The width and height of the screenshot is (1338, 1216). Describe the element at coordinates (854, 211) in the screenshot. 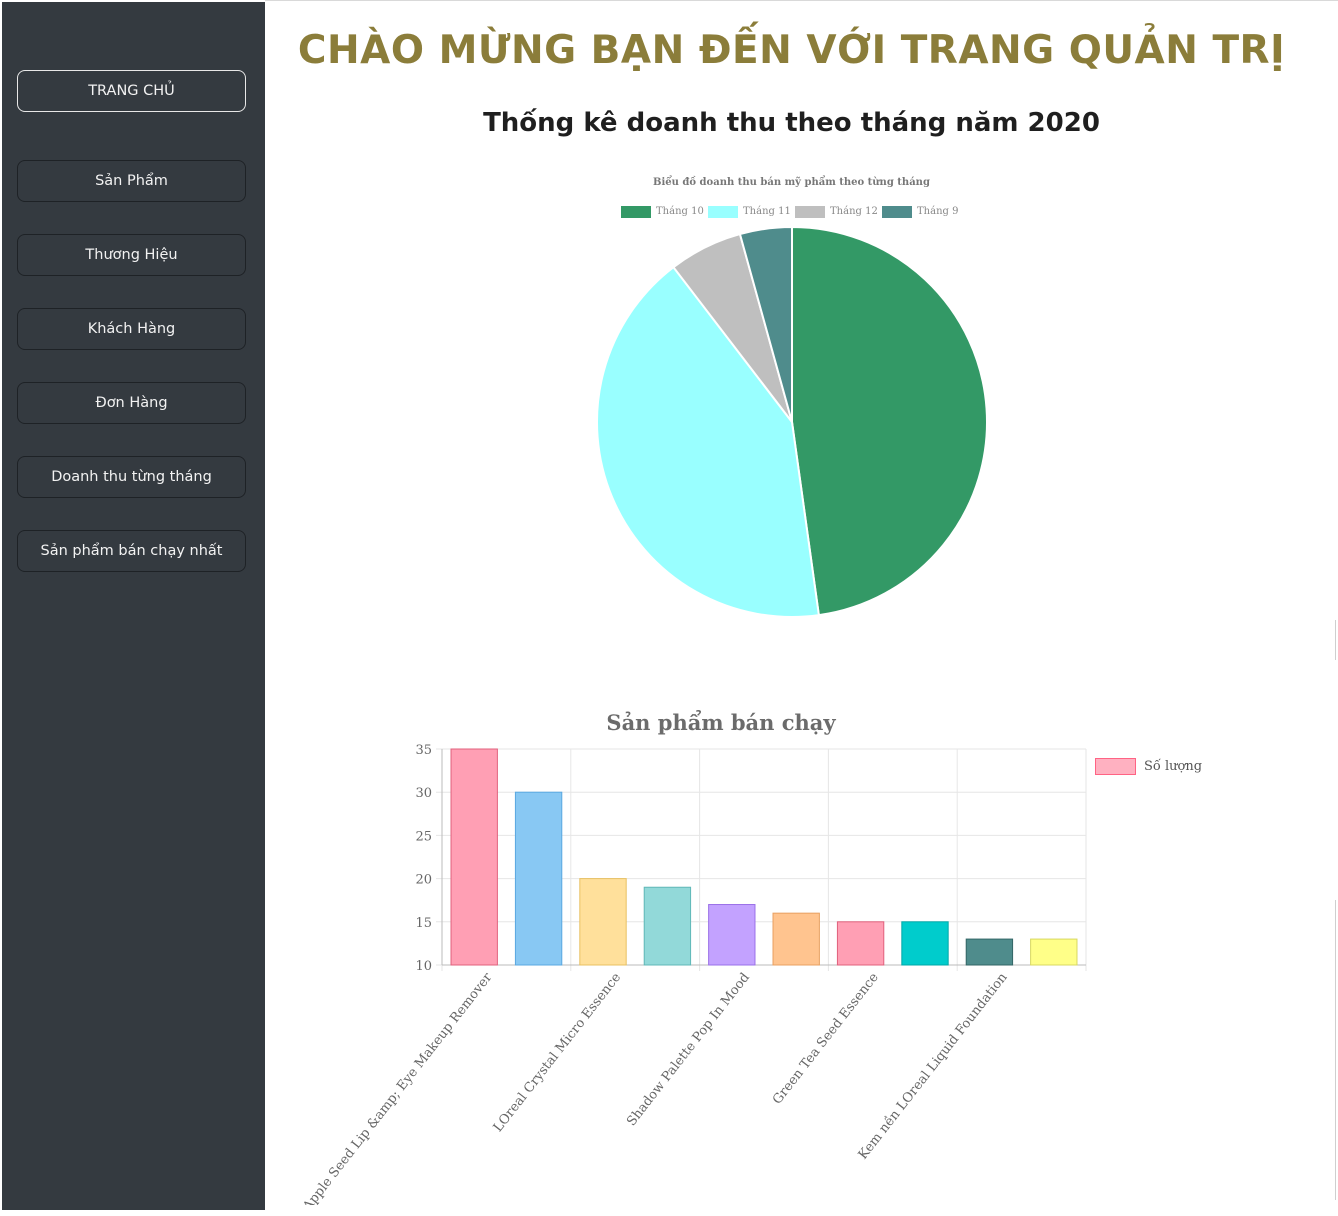

I see `legend-label: Tháng 12` at that location.